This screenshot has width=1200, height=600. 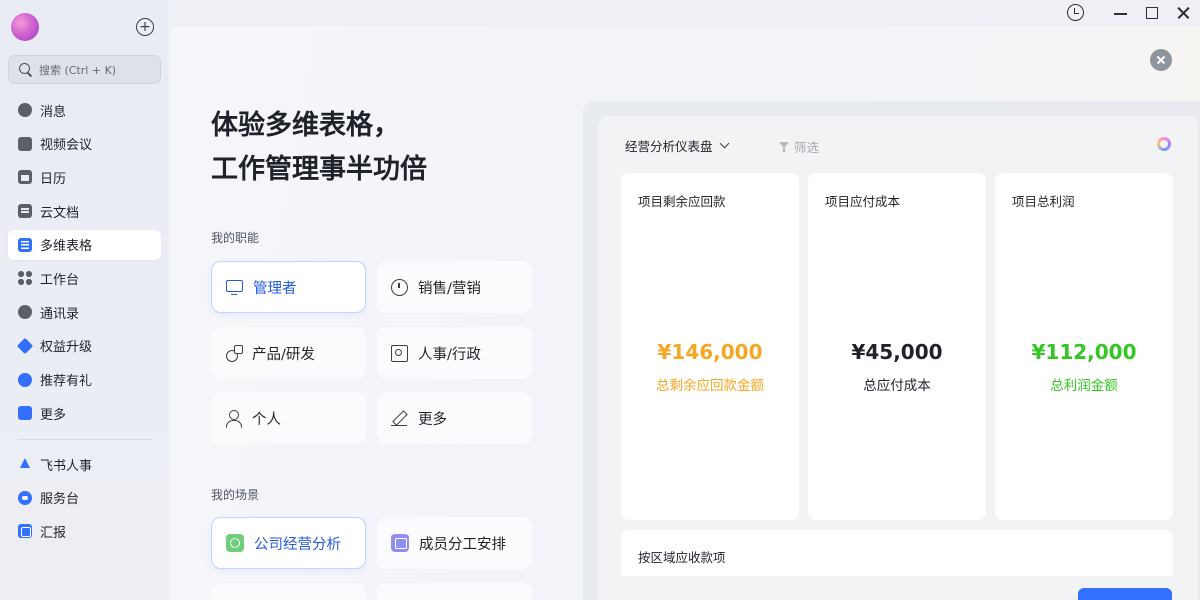 What do you see at coordinates (234, 287) in the screenshot?
I see `monitor-icon` at bounding box center [234, 287].